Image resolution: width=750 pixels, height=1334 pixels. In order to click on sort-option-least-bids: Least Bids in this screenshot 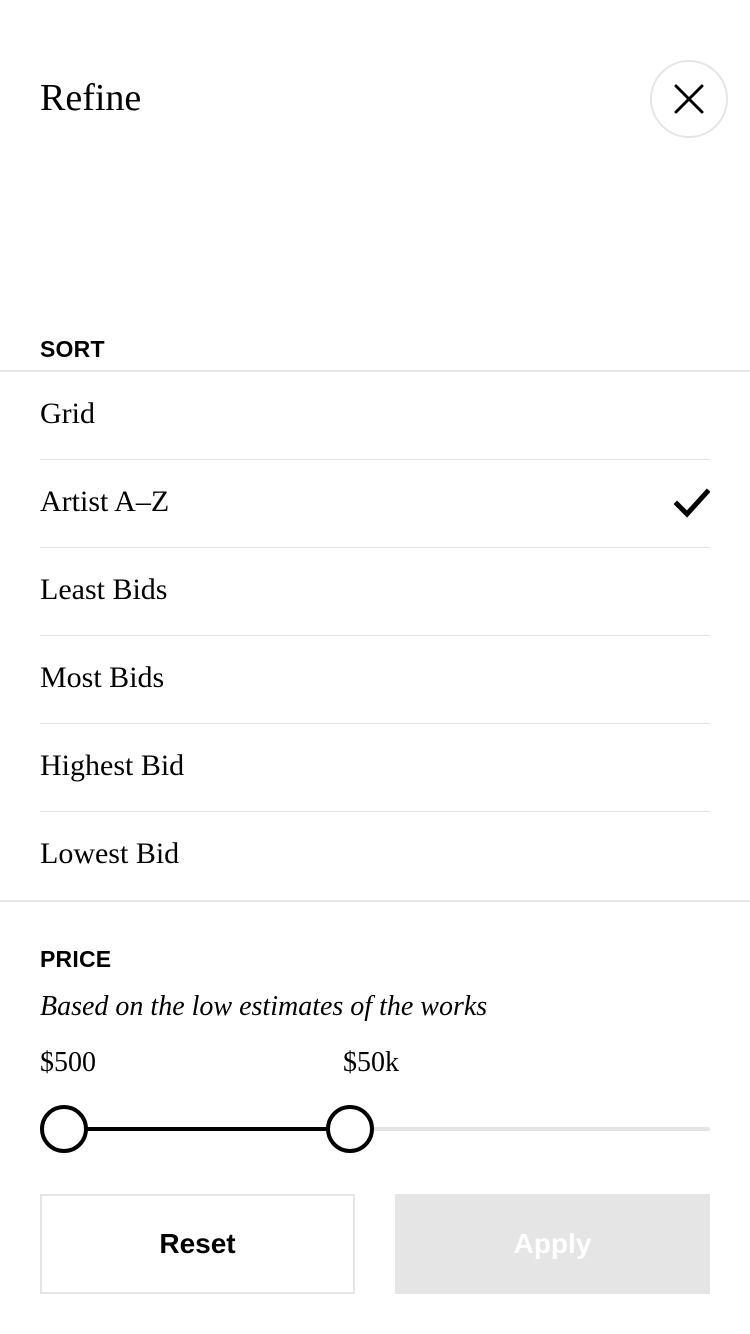, I will do `click(375, 592)`.